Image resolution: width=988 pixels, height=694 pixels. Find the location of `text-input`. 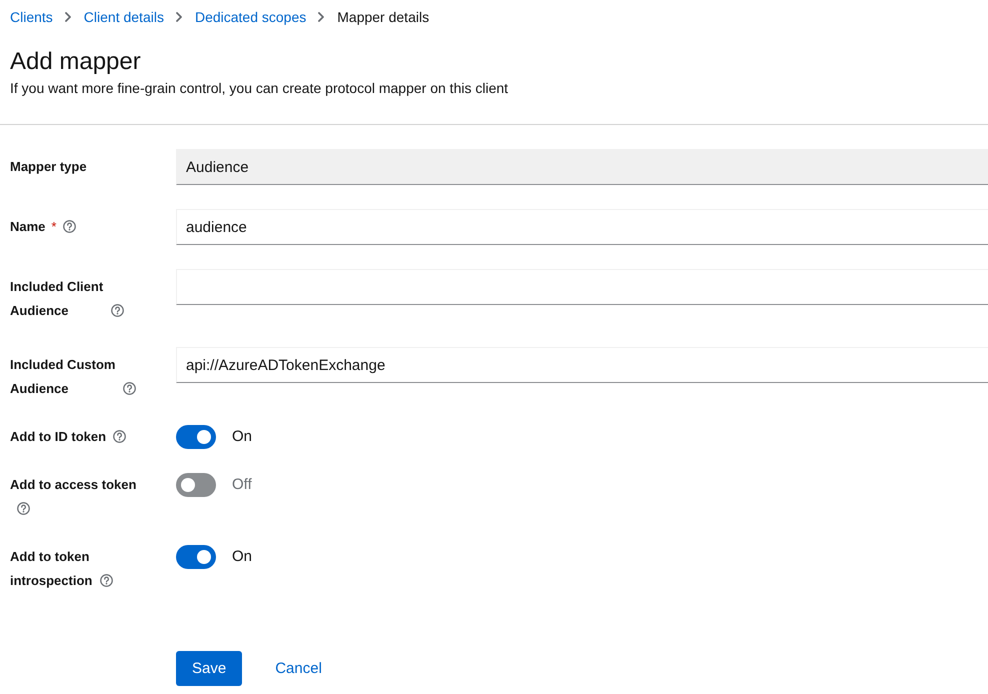

text-input is located at coordinates (582, 287).